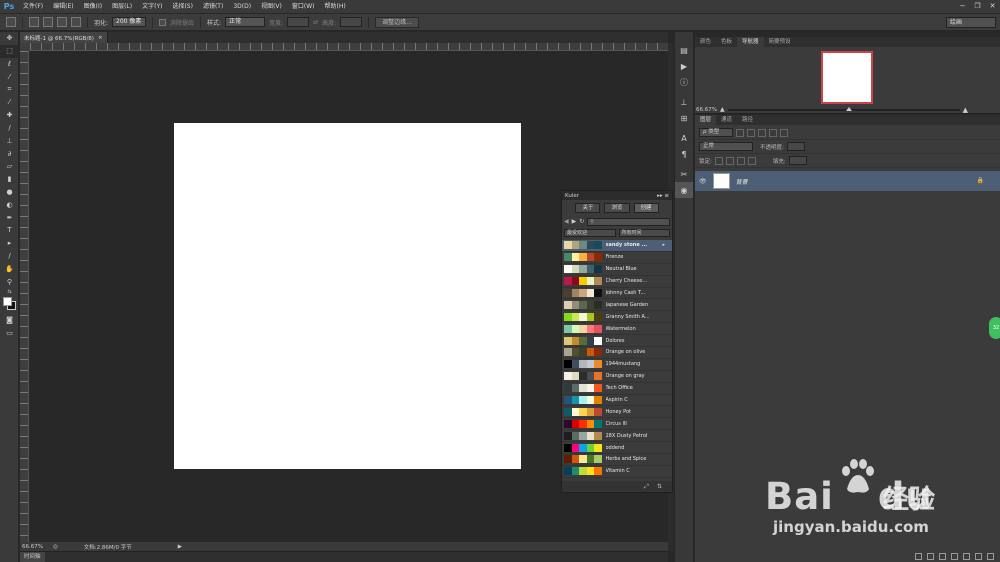 This screenshot has width=1000, height=562. What do you see at coordinates (76, 22) in the screenshot?
I see `intersect-selection-icon` at bounding box center [76, 22].